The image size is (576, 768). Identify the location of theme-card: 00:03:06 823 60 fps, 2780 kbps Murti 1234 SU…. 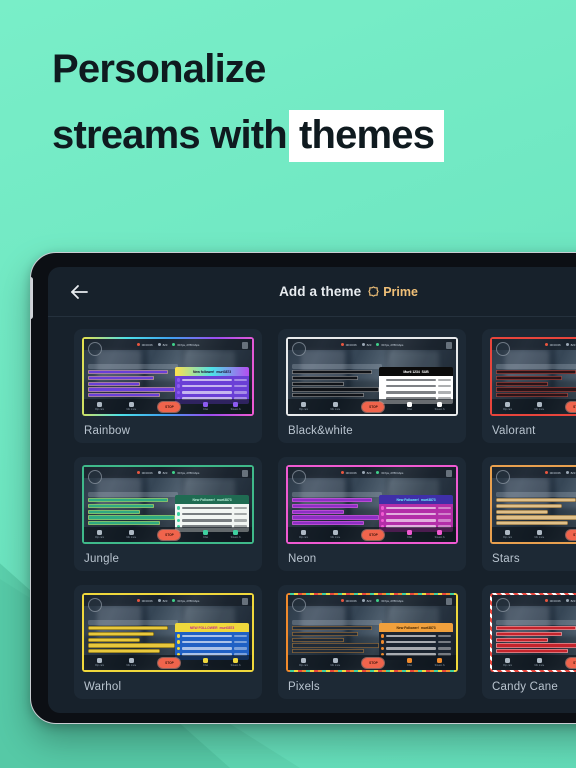
(372, 386).